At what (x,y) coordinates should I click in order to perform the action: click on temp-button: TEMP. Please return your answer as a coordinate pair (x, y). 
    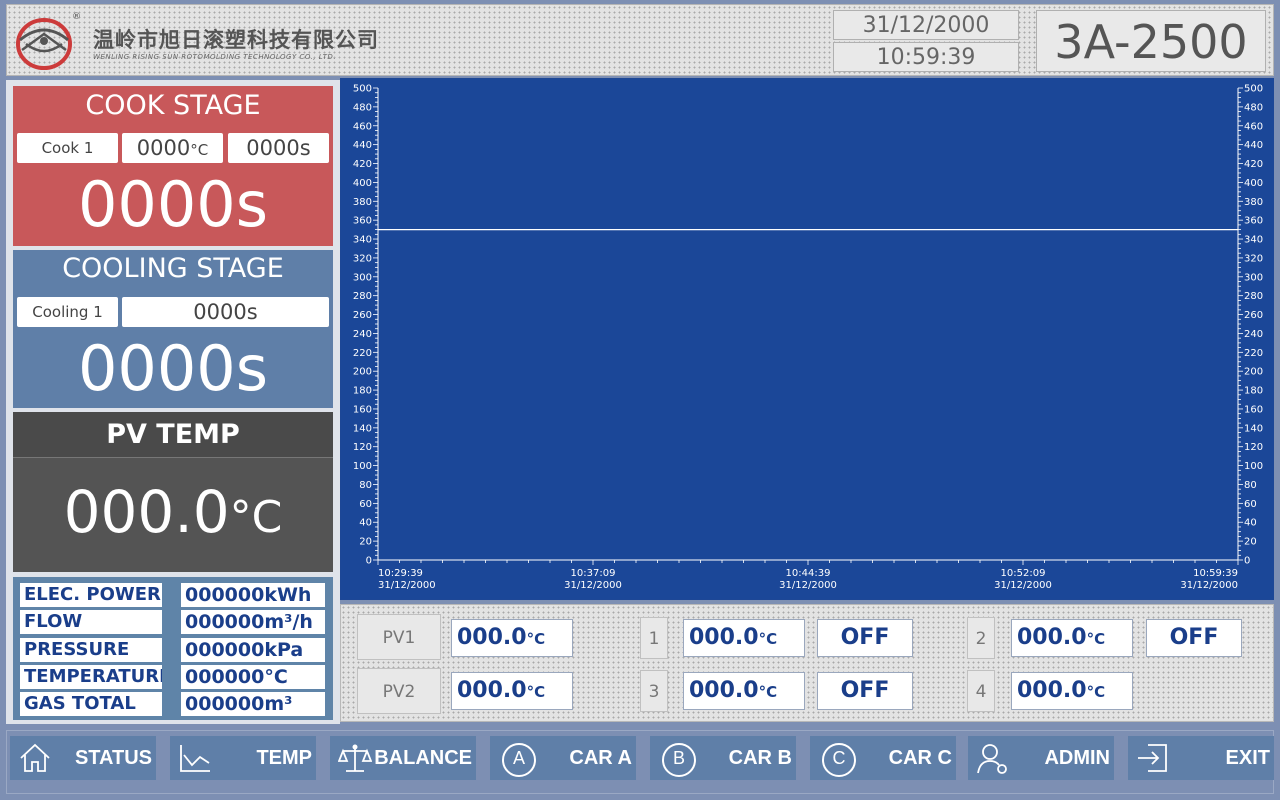
    Looking at the image, I should click on (243, 758).